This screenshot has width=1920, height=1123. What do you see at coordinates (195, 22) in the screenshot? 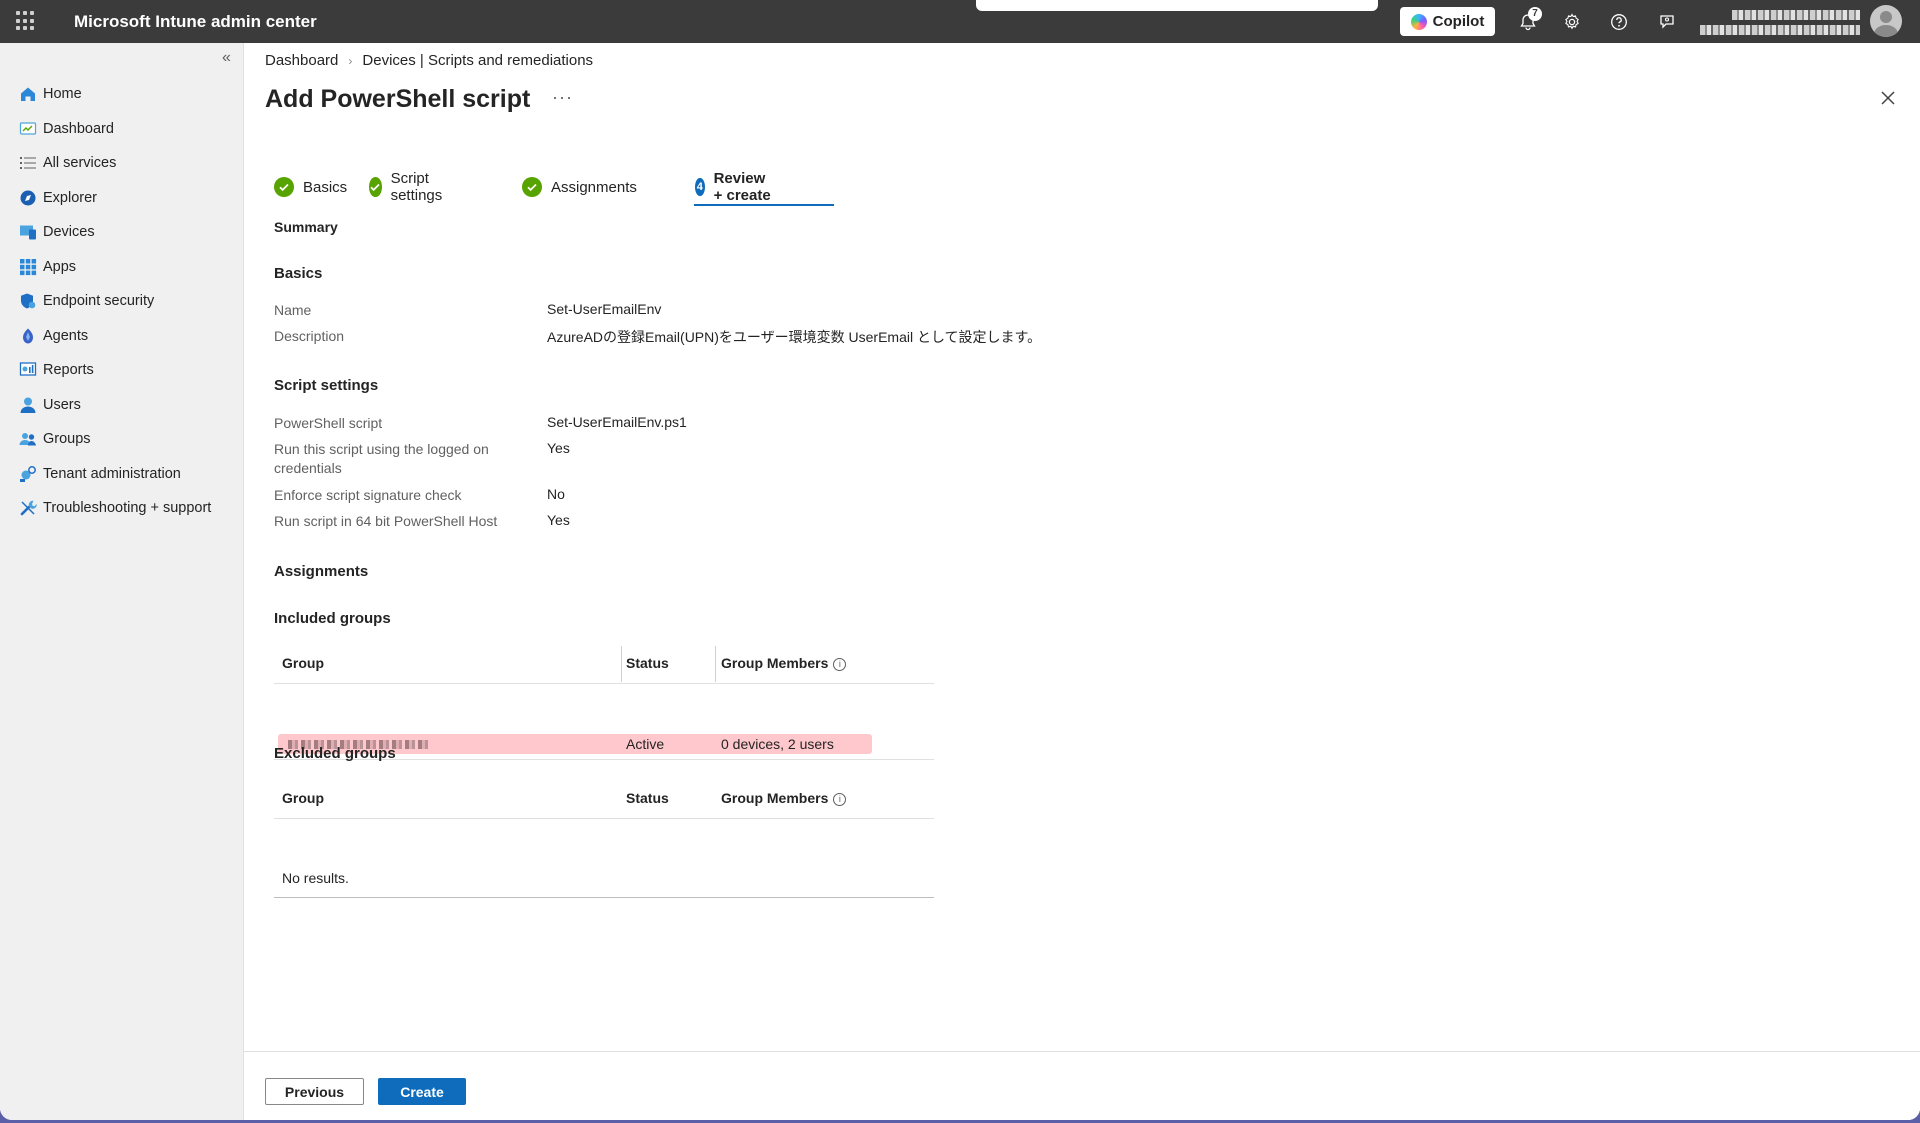
I see `app-title: Microsoft Intune admin center` at bounding box center [195, 22].